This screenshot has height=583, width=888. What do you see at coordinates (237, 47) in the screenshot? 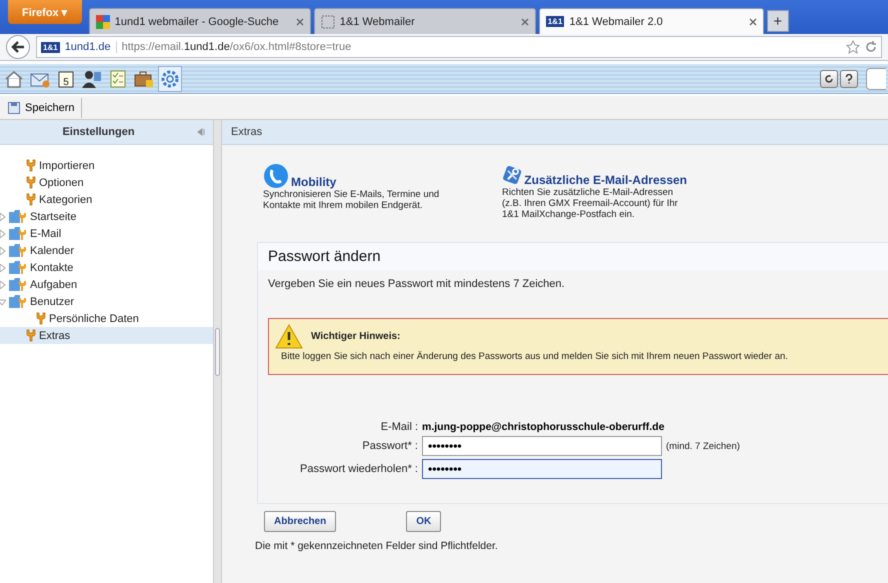
I see `url-text: https://email.1und1.de/ox6/ox.html#8store=true` at bounding box center [237, 47].